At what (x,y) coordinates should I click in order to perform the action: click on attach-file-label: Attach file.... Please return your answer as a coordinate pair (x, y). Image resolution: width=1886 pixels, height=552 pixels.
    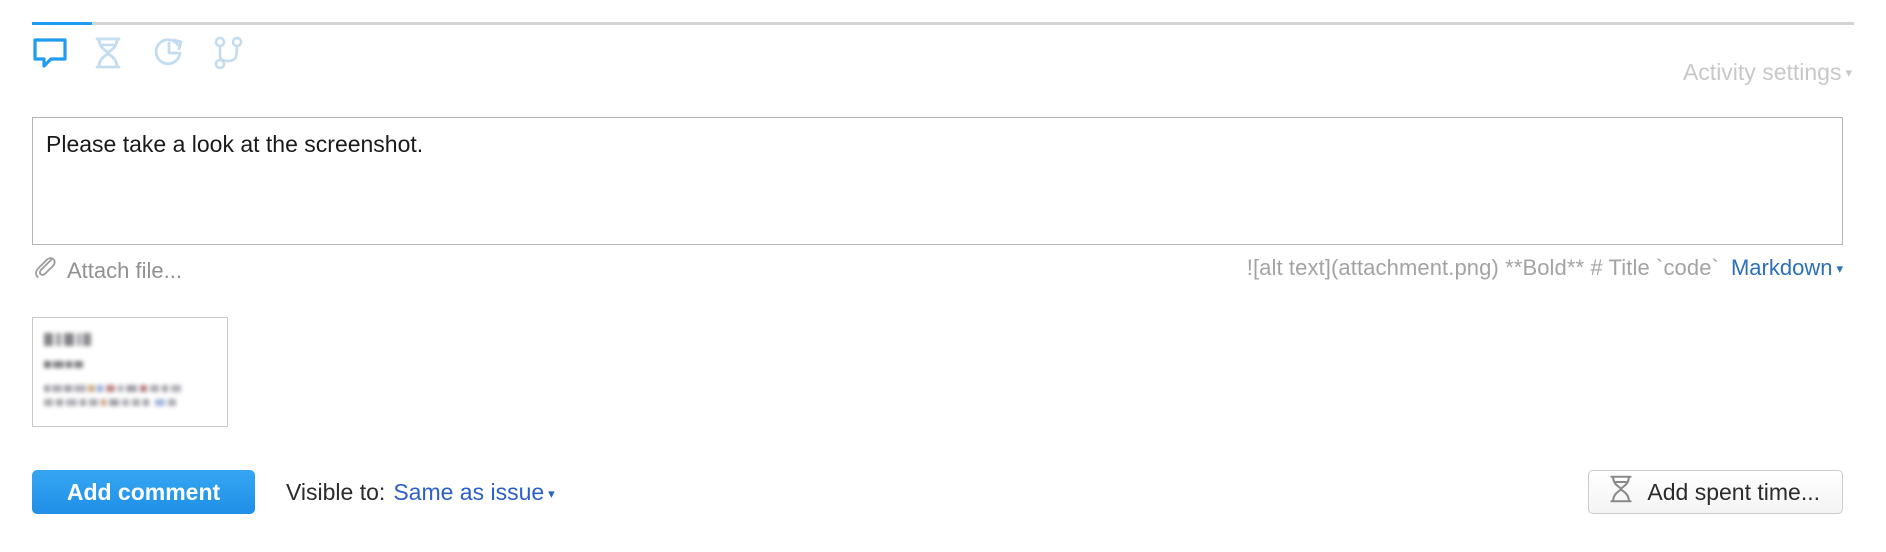
    Looking at the image, I should click on (124, 270).